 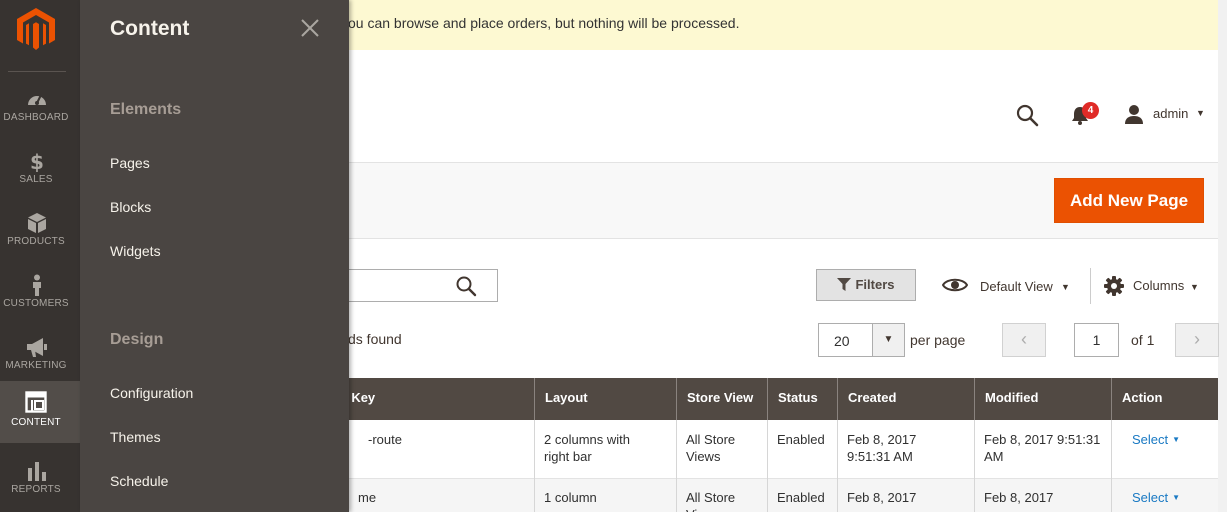 I want to click on sidebar-item-sales: $ SALES, so click(x=36, y=175).